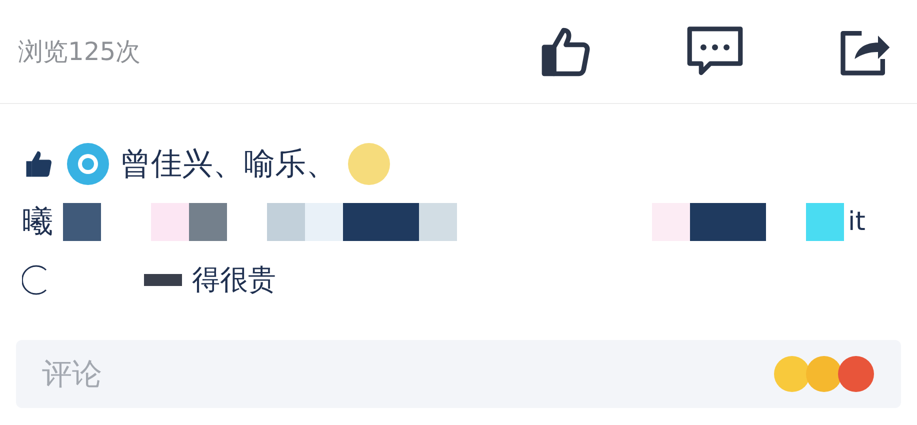 The width and height of the screenshot is (917, 425). I want to click on liker-name: 曦, so click(37, 222).